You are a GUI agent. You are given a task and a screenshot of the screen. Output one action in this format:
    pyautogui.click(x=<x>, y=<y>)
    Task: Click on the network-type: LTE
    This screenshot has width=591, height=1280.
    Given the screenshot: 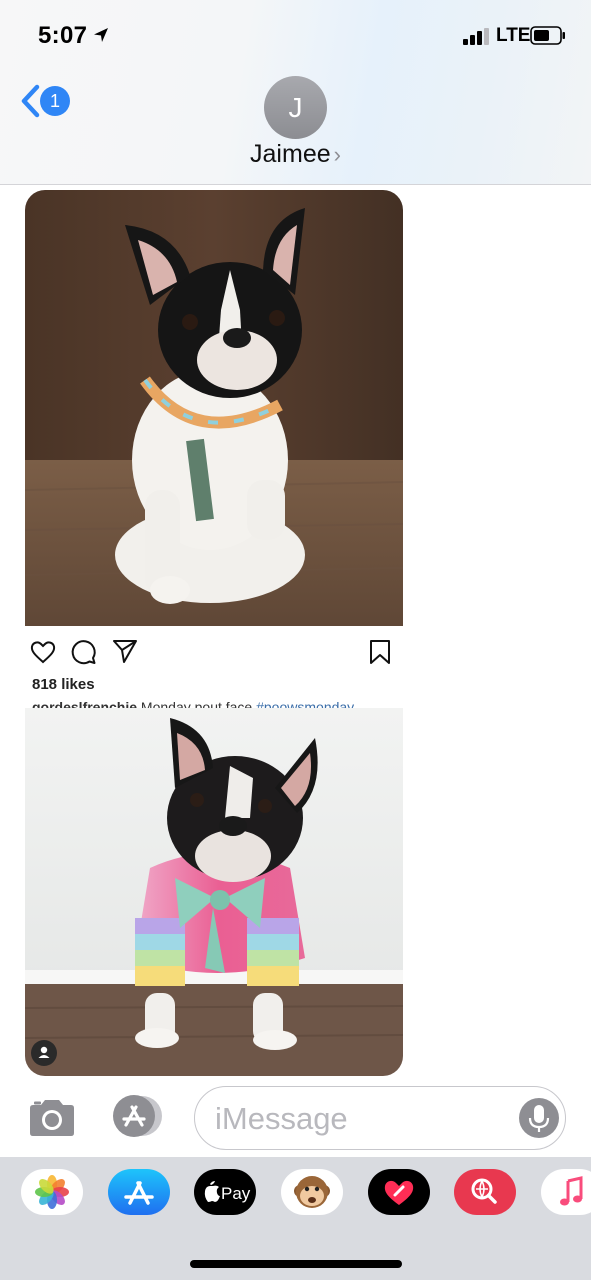 What is the action you would take?
    pyautogui.click(x=513, y=35)
    